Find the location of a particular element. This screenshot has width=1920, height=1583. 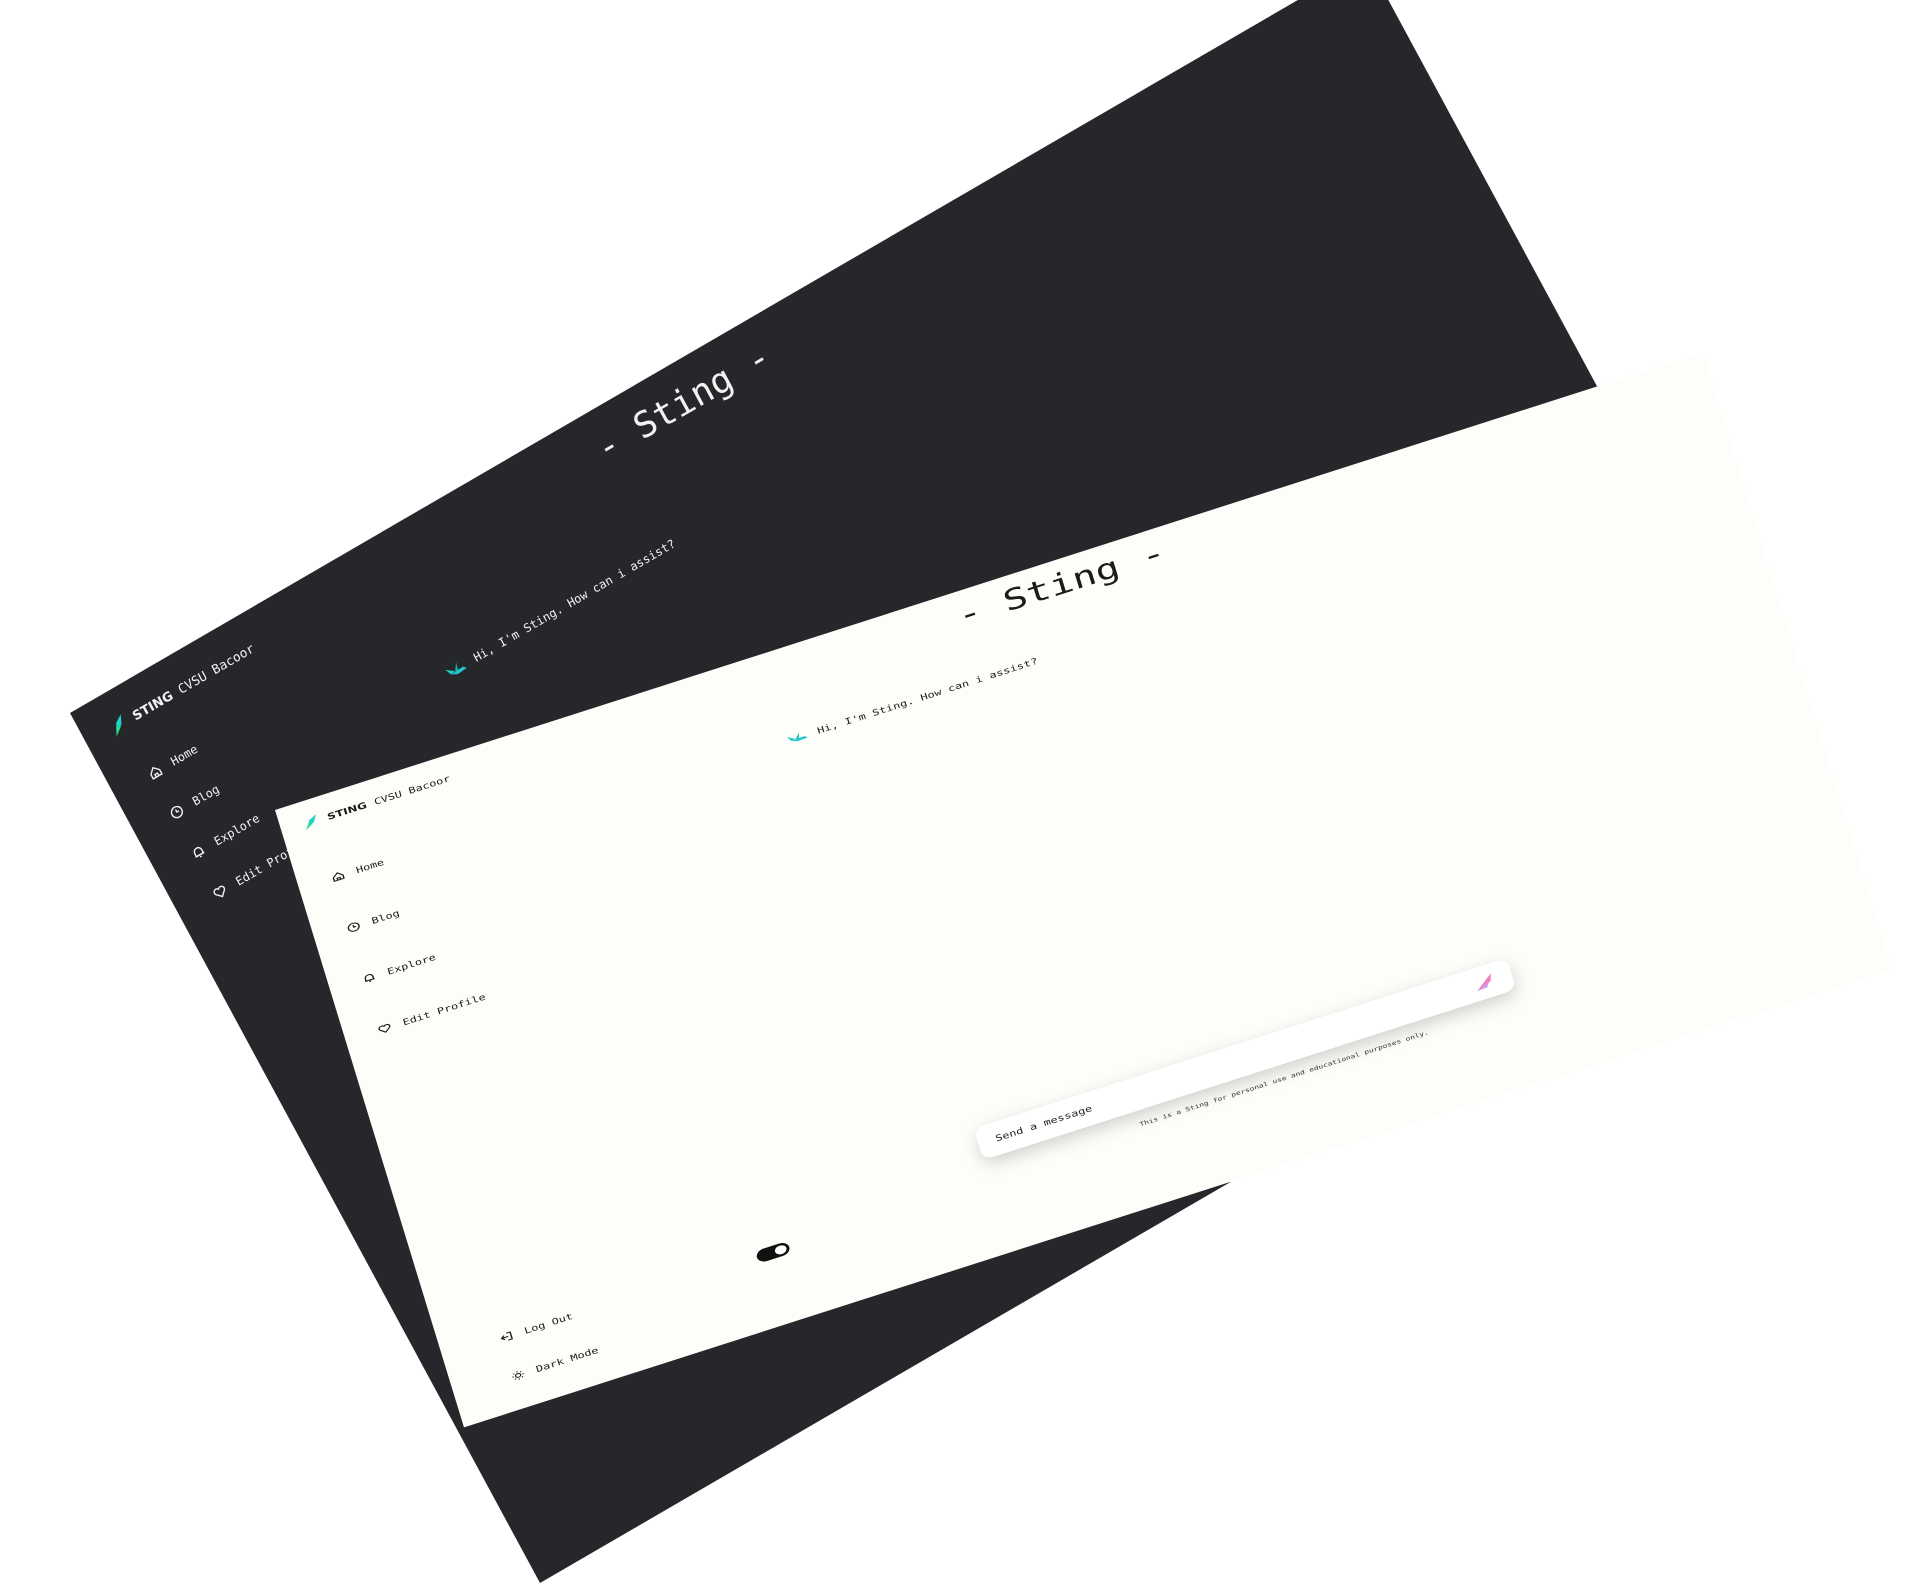

dark-mode-toggle is located at coordinates (773, 1252).